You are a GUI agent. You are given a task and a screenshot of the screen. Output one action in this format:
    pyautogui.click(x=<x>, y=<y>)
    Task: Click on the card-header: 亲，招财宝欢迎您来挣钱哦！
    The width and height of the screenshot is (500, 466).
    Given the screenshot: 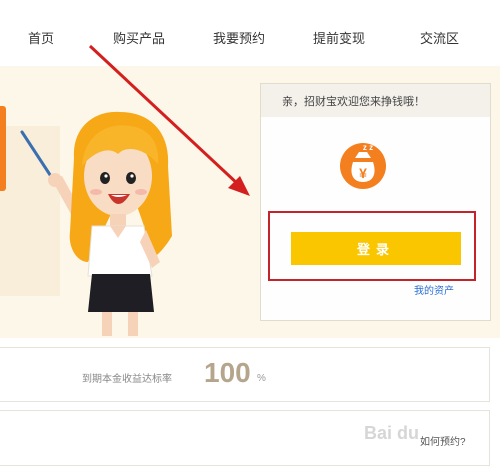 What is the action you would take?
    pyautogui.click(x=375, y=100)
    